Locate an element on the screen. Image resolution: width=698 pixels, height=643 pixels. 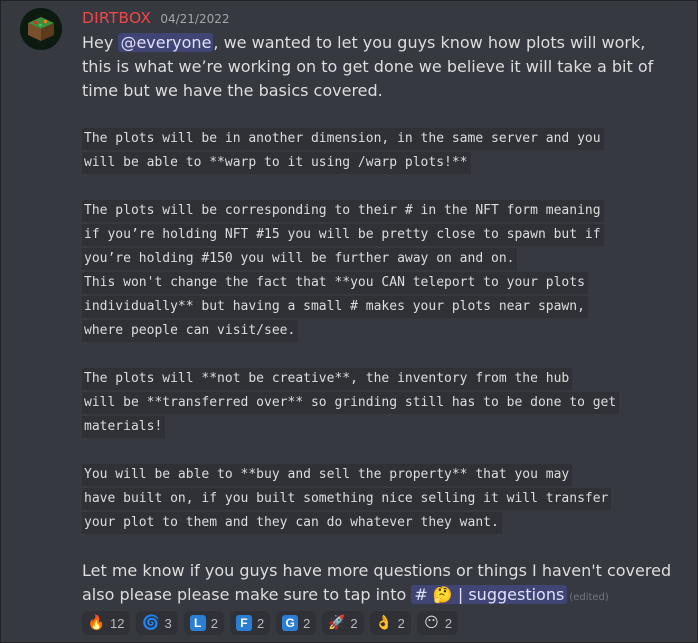
channel-mention-suggestions: # 🤔 | suggestions is located at coordinates (489, 594).